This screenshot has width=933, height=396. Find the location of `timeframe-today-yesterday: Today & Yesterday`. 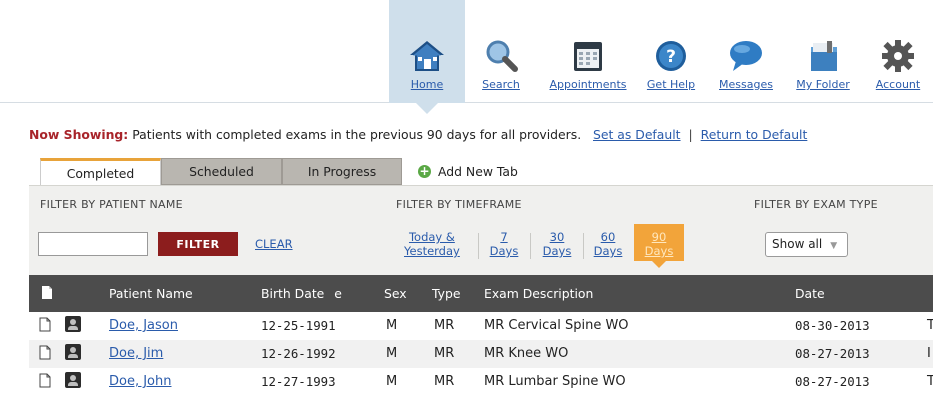

timeframe-today-yesterday: Today & Yesterday is located at coordinates (432, 244).